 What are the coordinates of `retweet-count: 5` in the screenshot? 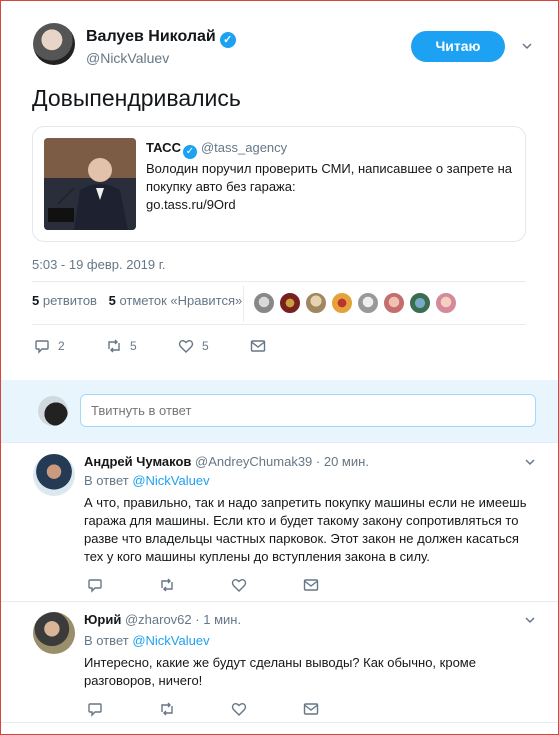 It's located at (133, 346).